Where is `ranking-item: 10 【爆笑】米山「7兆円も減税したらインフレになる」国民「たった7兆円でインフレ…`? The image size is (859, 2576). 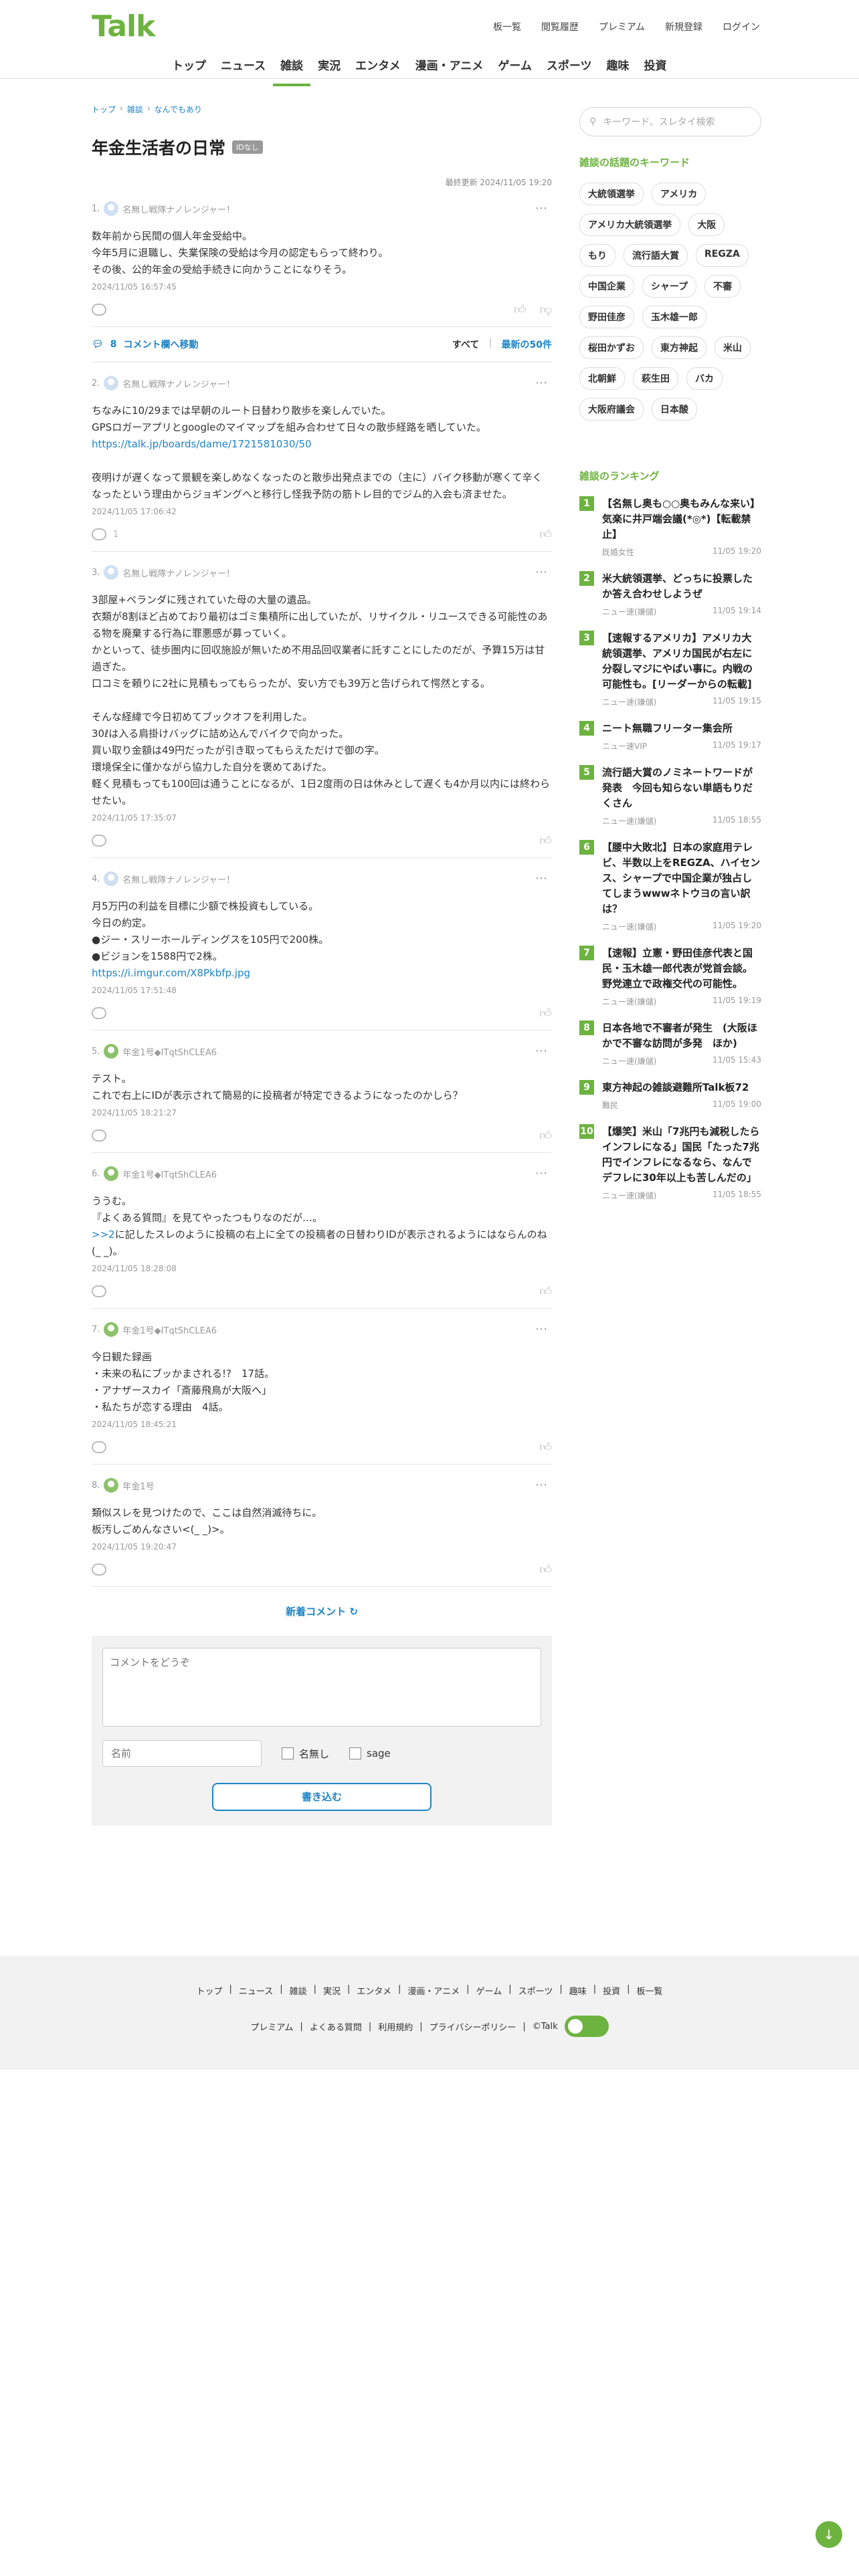 ranking-item: 10 【爆笑】米山「7兆円も減税したらインフレになる」国民「たった7兆円でインフレ… is located at coordinates (670, 1162).